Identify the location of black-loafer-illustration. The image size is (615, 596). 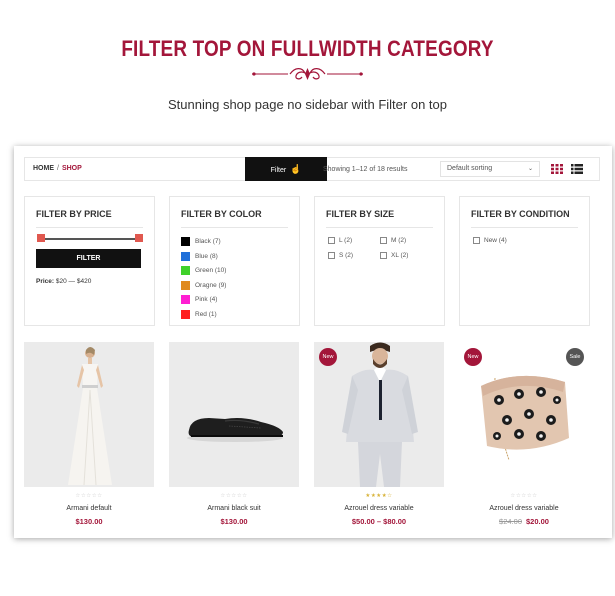
(235, 430).